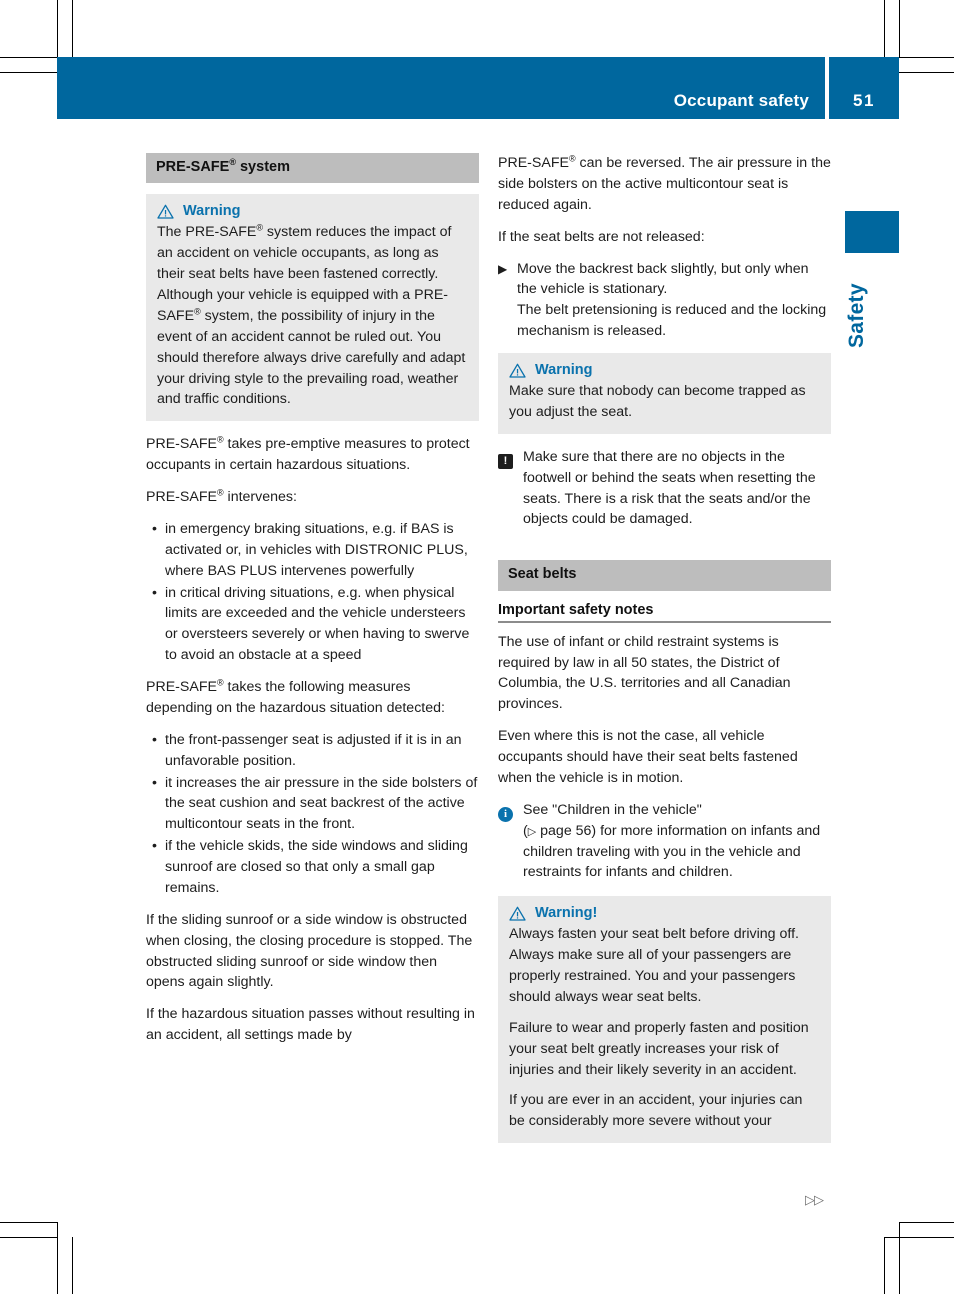  What do you see at coordinates (72, 1265) in the screenshot?
I see `crop-mark-bottom-left-v2` at bounding box center [72, 1265].